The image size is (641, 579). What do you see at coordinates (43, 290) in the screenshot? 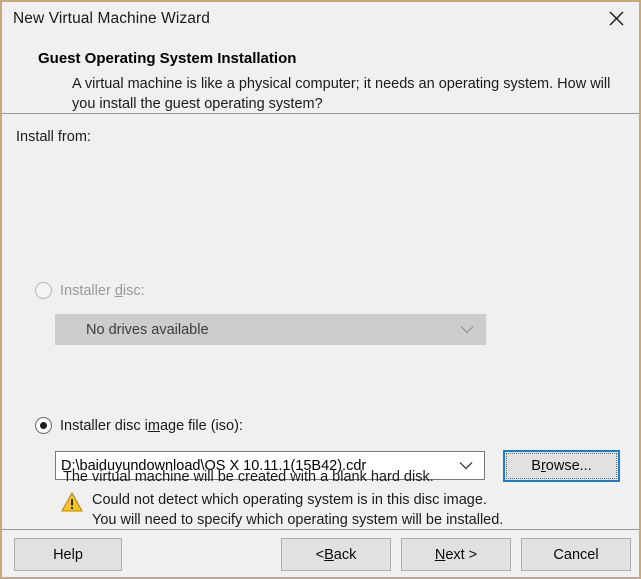
I see `radio-indicator-installer-disc` at bounding box center [43, 290].